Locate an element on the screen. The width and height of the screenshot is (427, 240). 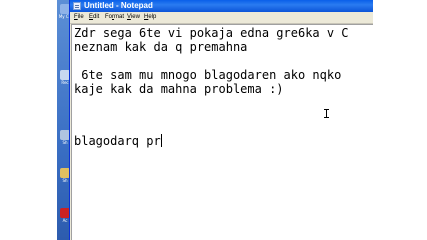
menu-help-label: elp is located at coordinates (152, 17).